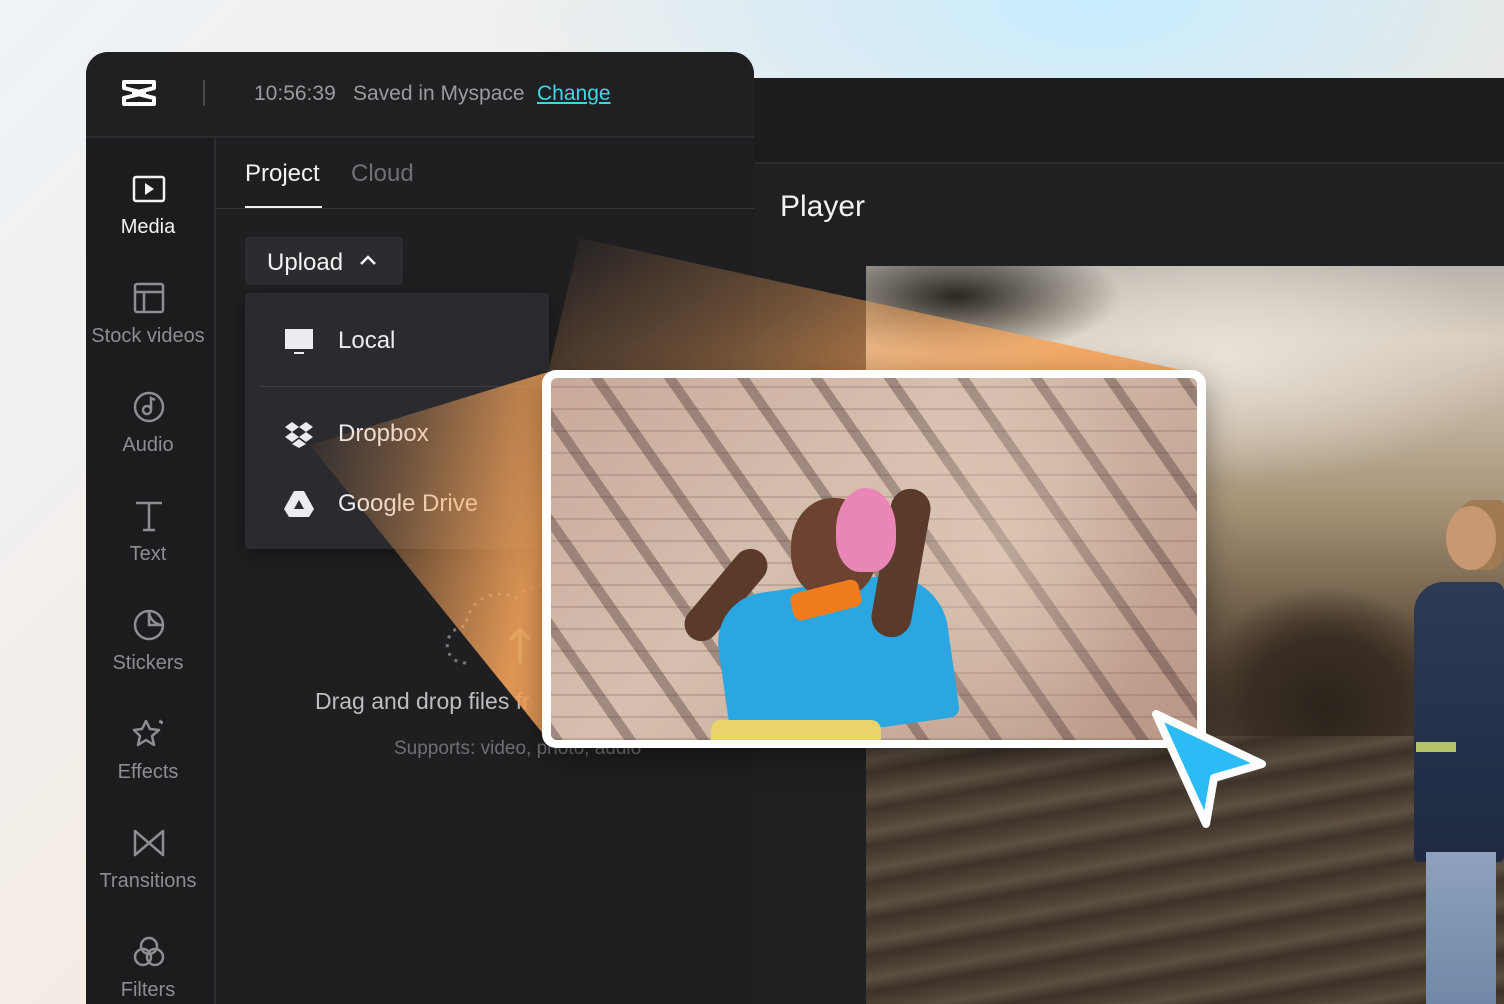 Image resolution: width=1504 pixels, height=1004 pixels. Describe the element at coordinates (150, 969) in the screenshot. I see `sidebar-item-filters: Filters` at that location.